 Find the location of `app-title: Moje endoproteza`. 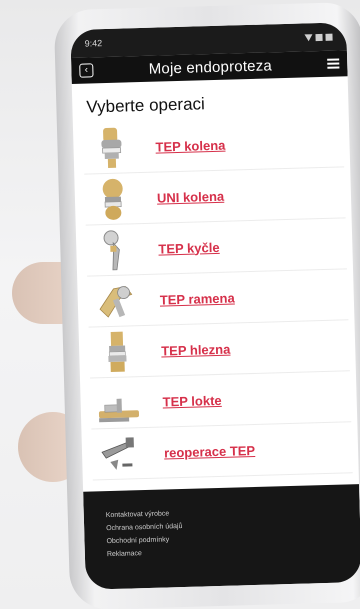

app-title: Moje endoproteza is located at coordinates (210, 67).